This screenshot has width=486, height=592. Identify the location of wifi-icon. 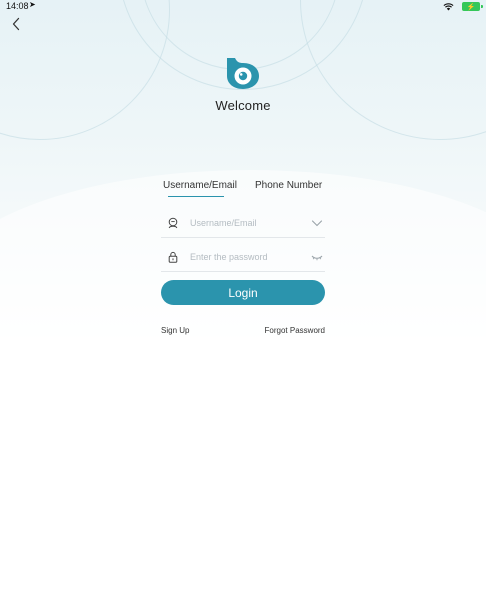
(448, 6).